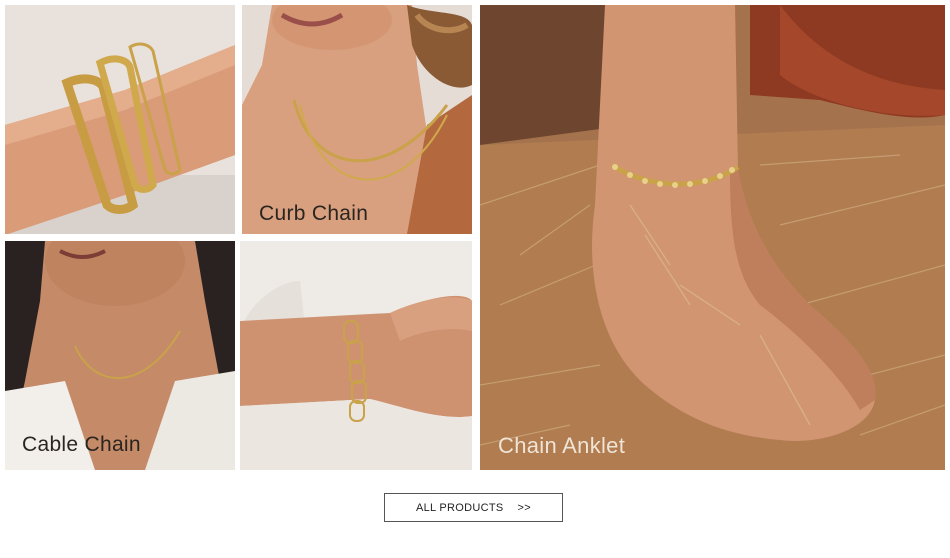 The width and height of the screenshot is (950, 558). What do you see at coordinates (81, 444) in the screenshot?
I see `tile-label-cable-chain: Cable Chain` at bounding box center [81, 444].